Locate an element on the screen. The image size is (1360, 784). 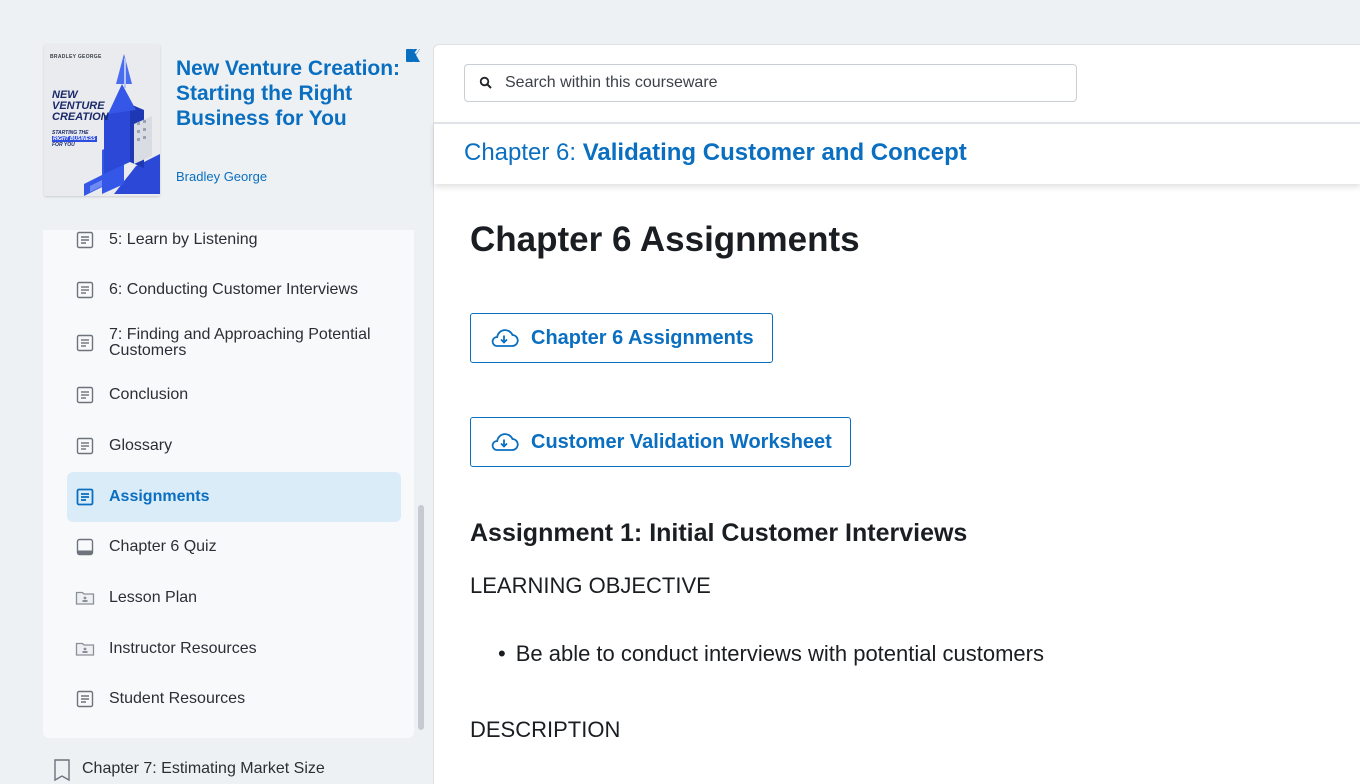
search-box is located at coordinates (770, 83).